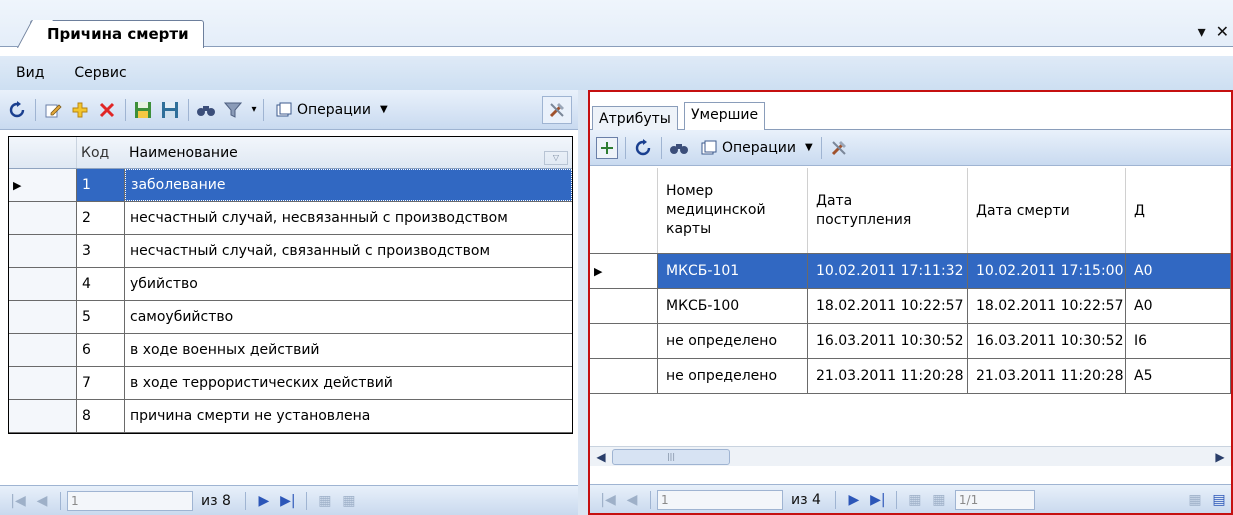  I want to click on column-header-card-number: Номер медицинской карты, so click(733, 210).